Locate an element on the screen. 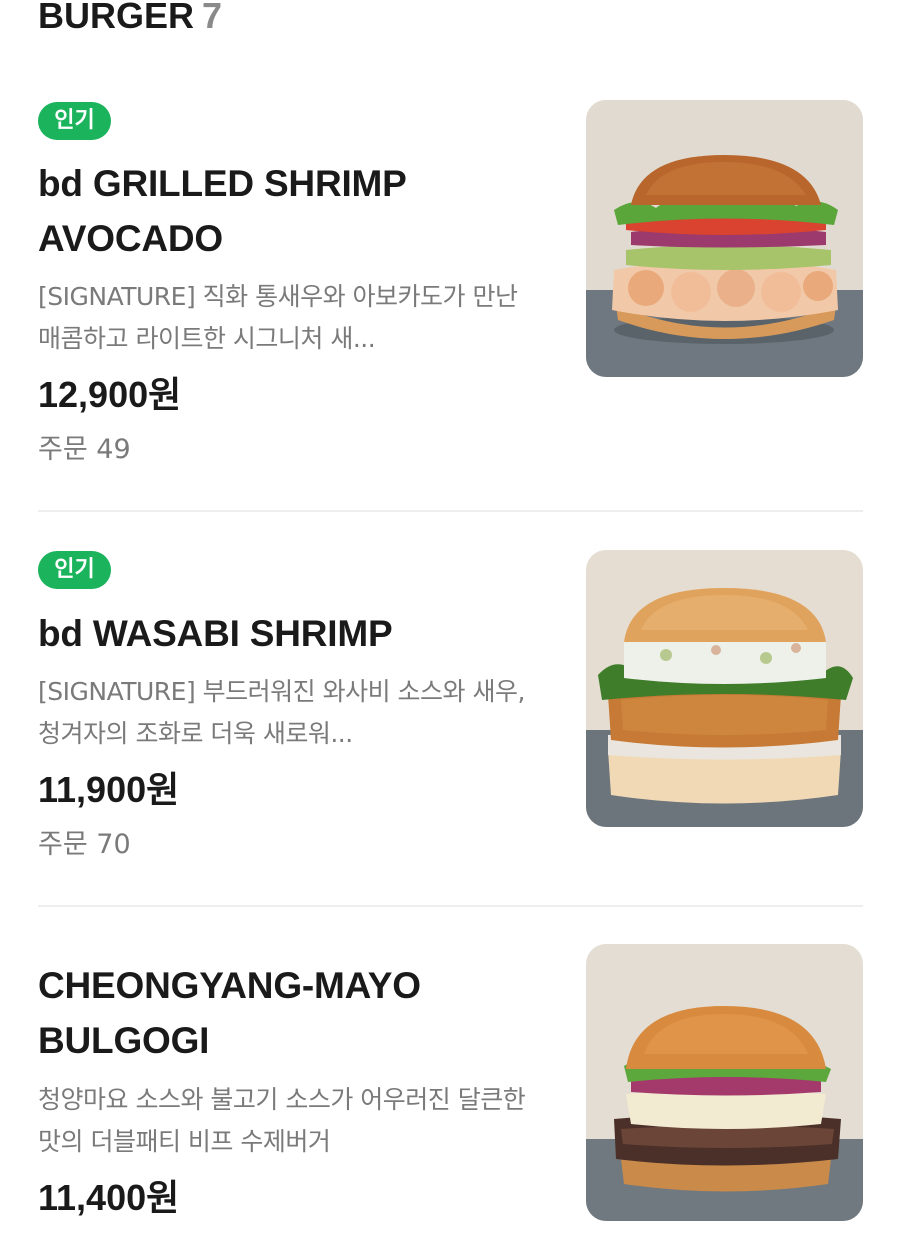 The image size is (900, 1235). menu-item-price: 11,900원 is located at coordinates (109, 789).